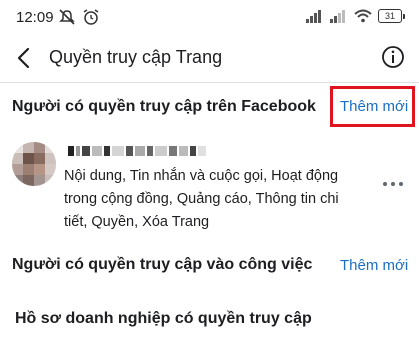 This screenshot has height=361, width=419. I want to click on highlight-box, so click(372, 106).